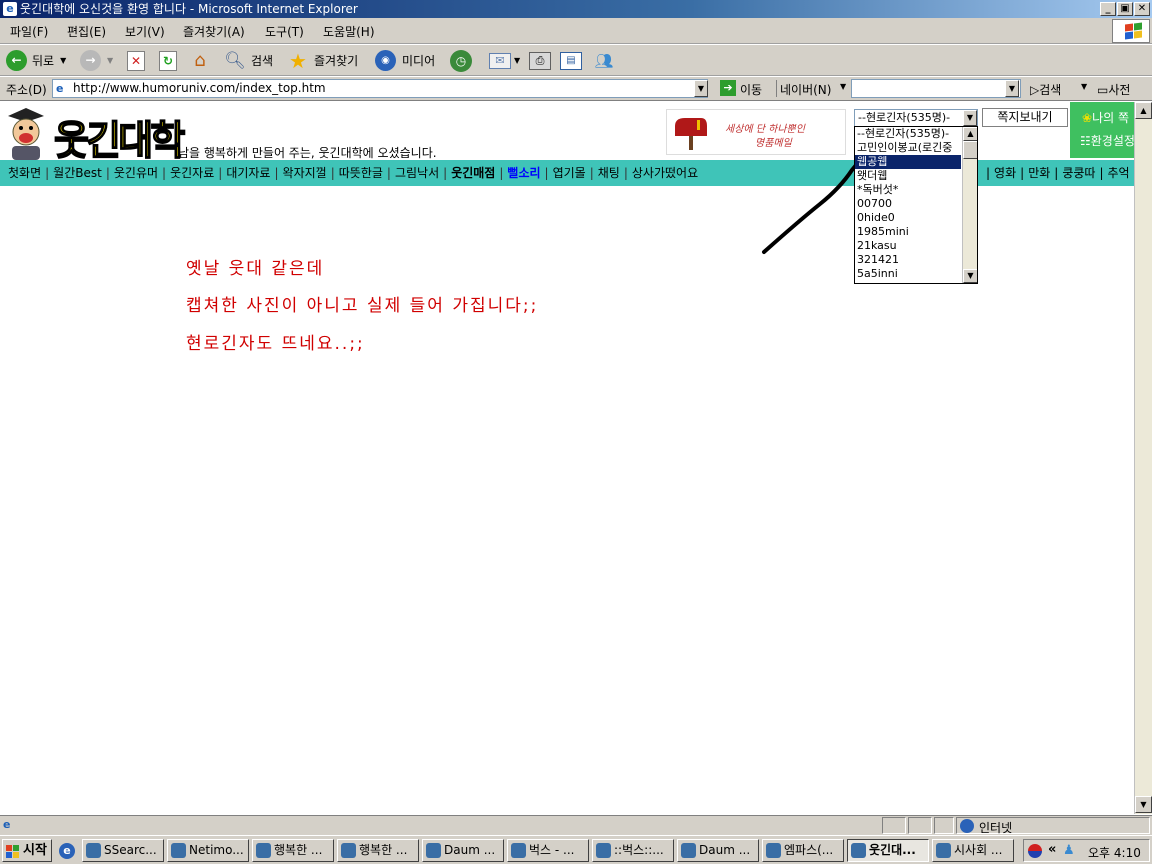 The image size is (1152, 865). Describe the element at coordinates (248, 60) in the screenshot. I see `search-button: 🔍︎ 검색` at that location.